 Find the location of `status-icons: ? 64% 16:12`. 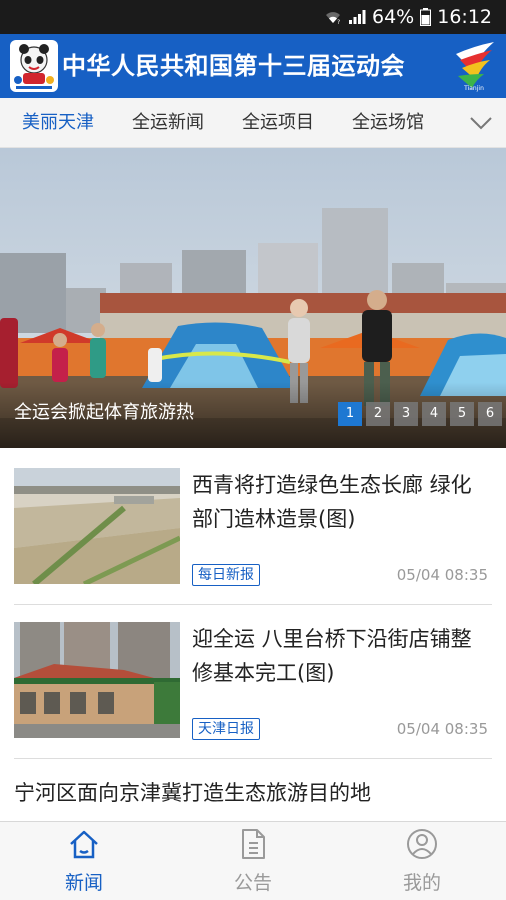

status-icons: ? 64% 16:12 is located at coordinates (408, 17).